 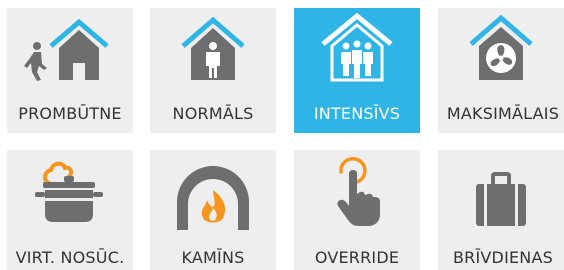 I want to click on mode-label: NORMĀLS, so click(x=213, y=113).